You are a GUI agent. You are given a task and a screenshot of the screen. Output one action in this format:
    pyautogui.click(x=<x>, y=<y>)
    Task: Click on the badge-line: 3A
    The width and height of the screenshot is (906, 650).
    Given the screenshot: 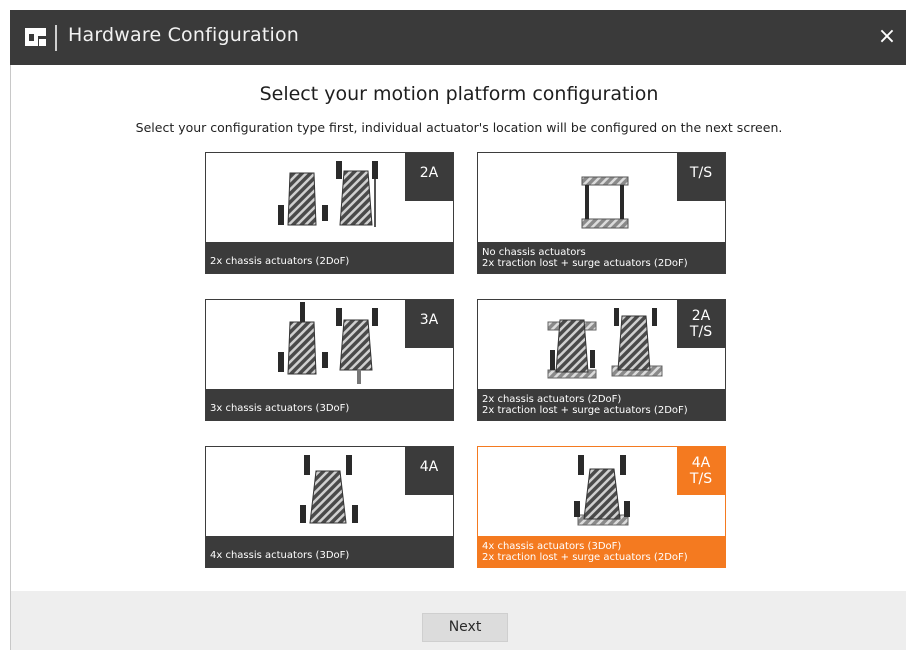 What is the action you would take?
    pyautogui.click(x=429, y=320)
    